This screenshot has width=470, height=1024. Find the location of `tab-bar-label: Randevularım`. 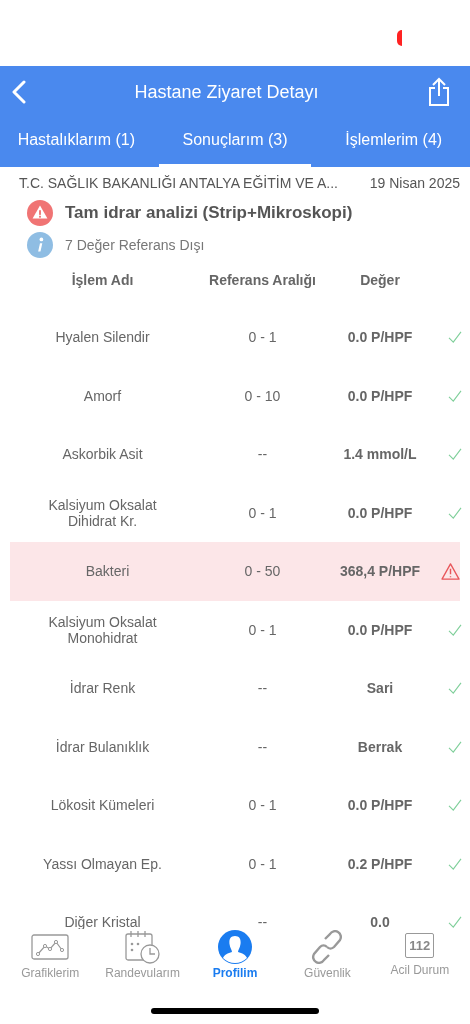

tab-bar-label: Randevularım is located at coordinates (142, 973).